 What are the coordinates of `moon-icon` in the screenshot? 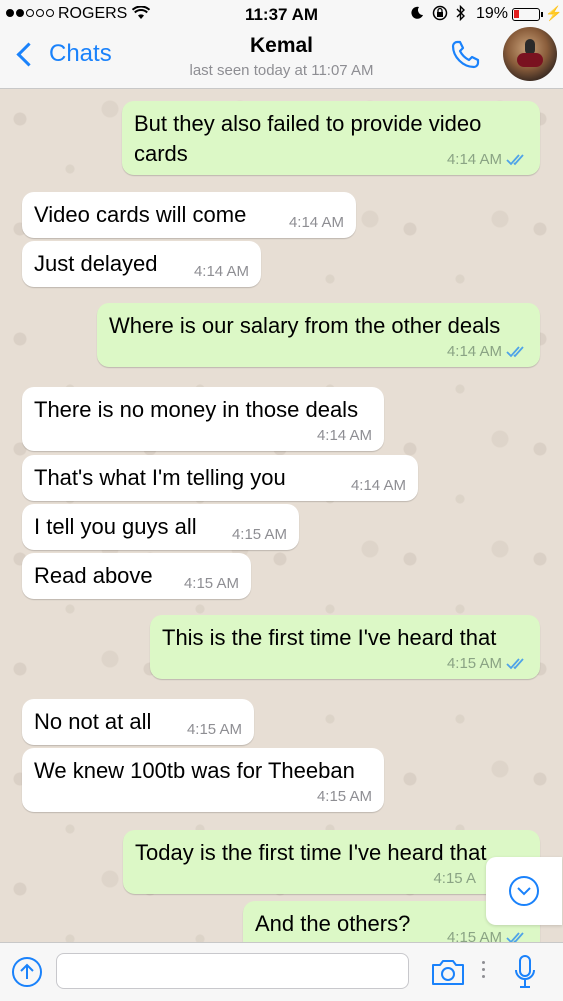 It's located at (417, 12).